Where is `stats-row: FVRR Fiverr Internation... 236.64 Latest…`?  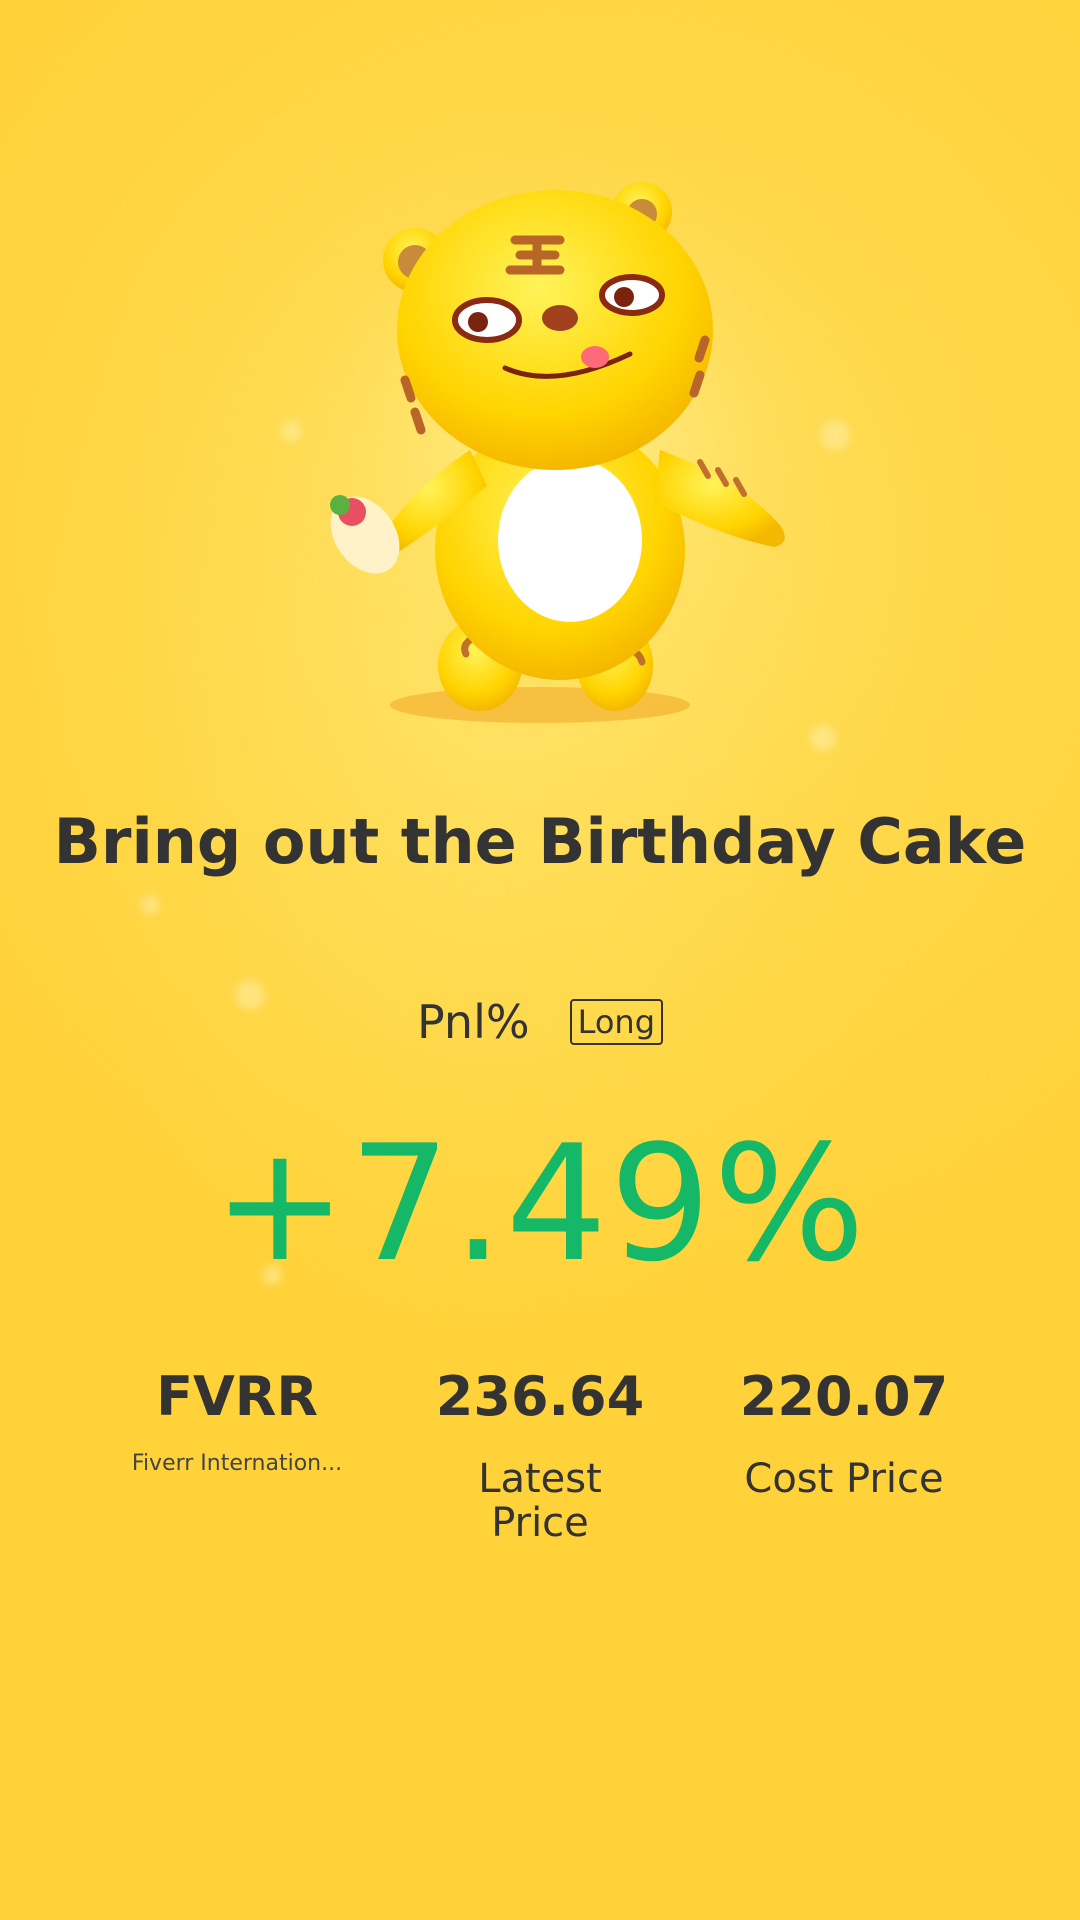
stats-row: FVRR Fiverr Internation... 236.64 Latest… is located at coordinates (540, 1475).